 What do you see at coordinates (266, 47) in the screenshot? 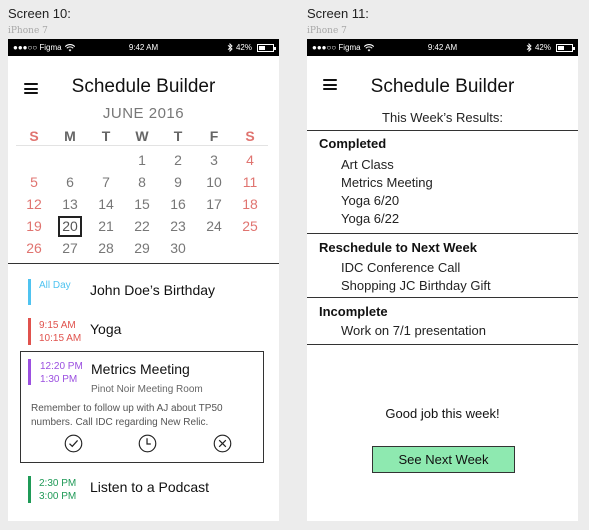
I see `battery-icon` at bounding box center [266, 47].